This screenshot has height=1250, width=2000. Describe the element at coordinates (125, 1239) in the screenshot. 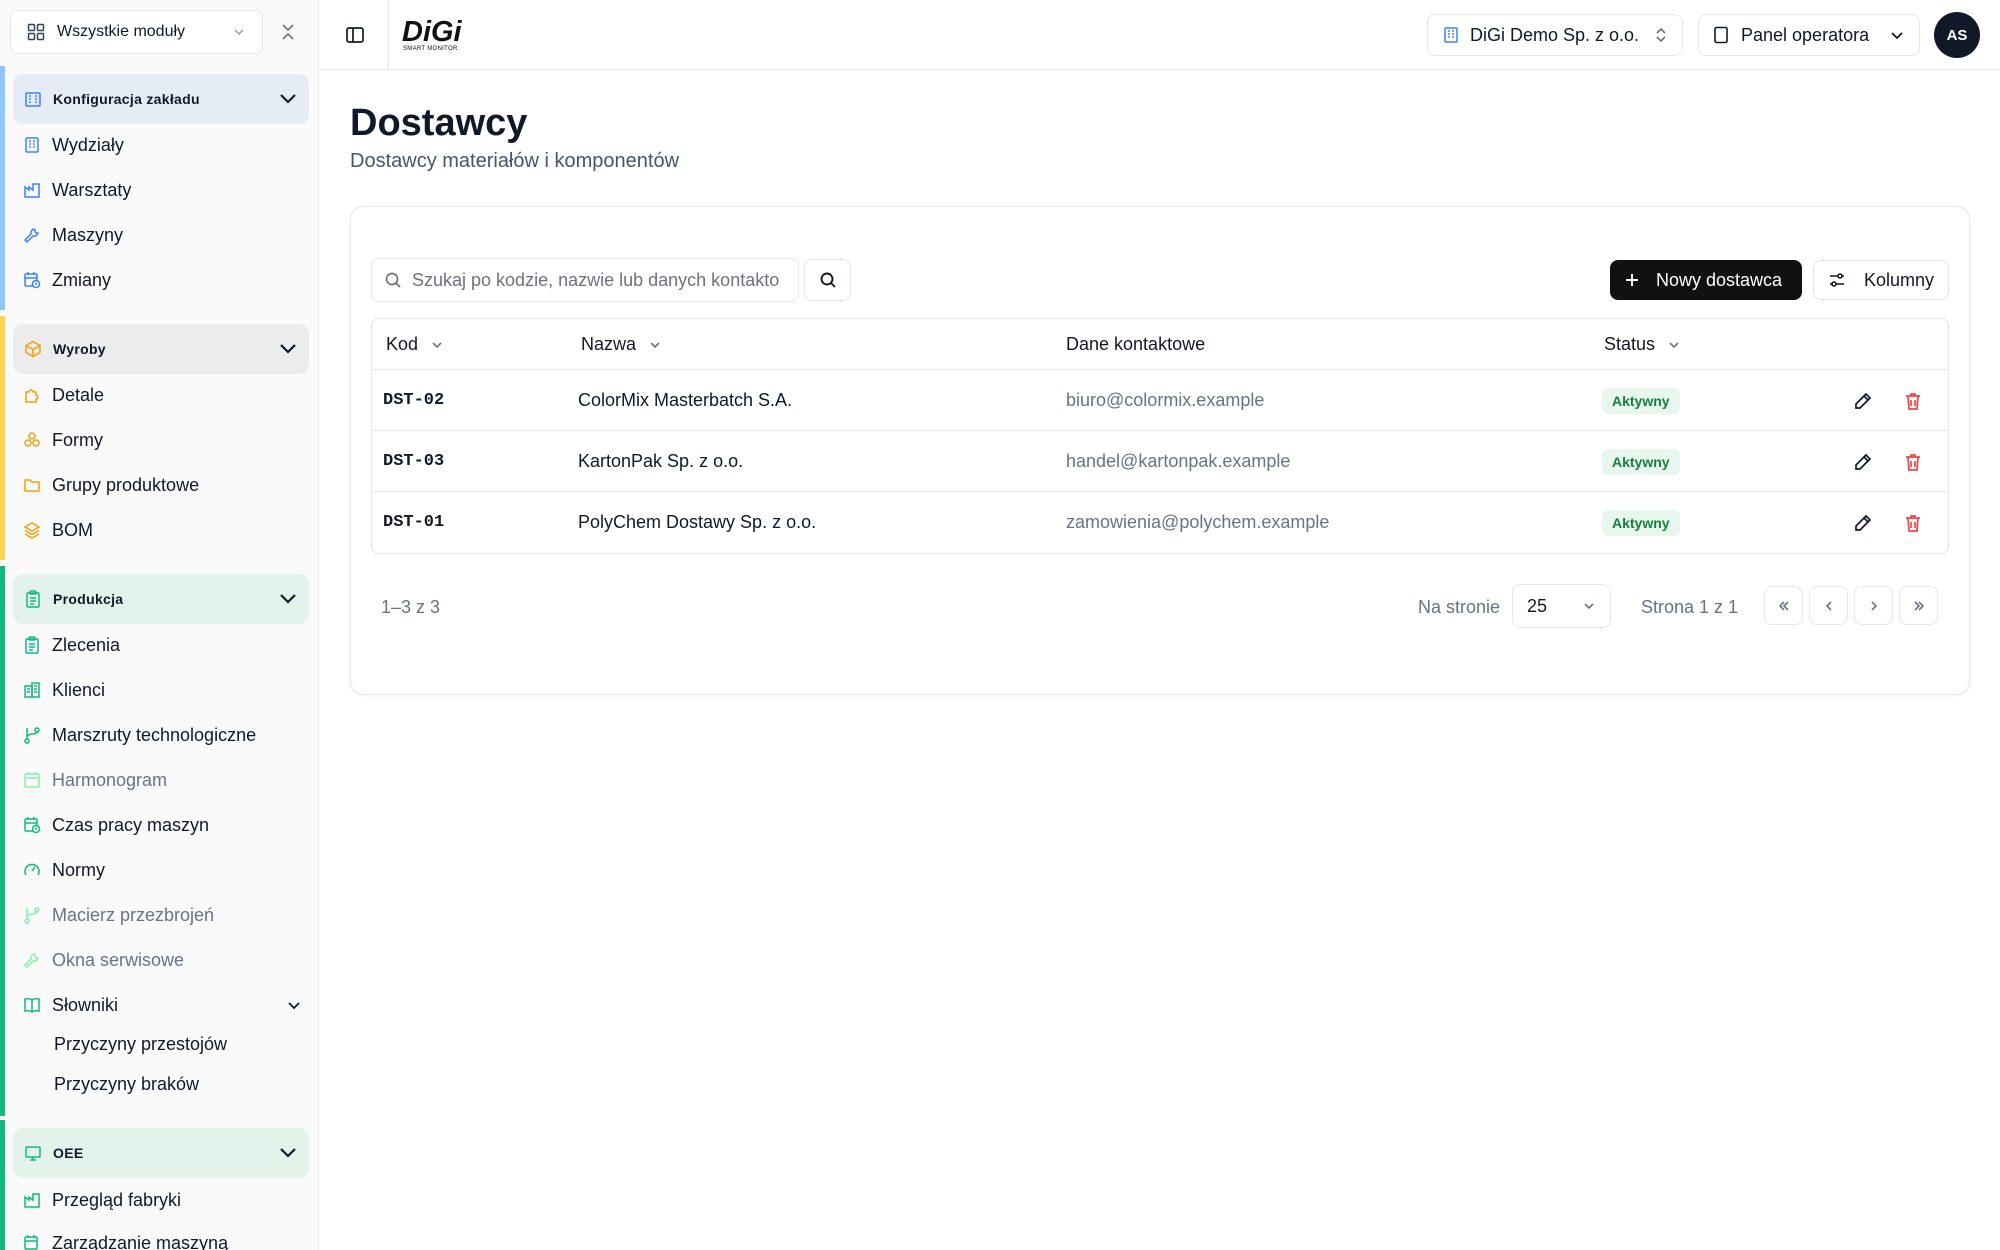

I see `sidebar-item-zarzadzanie: Zarządzanie maszyną` at that location.